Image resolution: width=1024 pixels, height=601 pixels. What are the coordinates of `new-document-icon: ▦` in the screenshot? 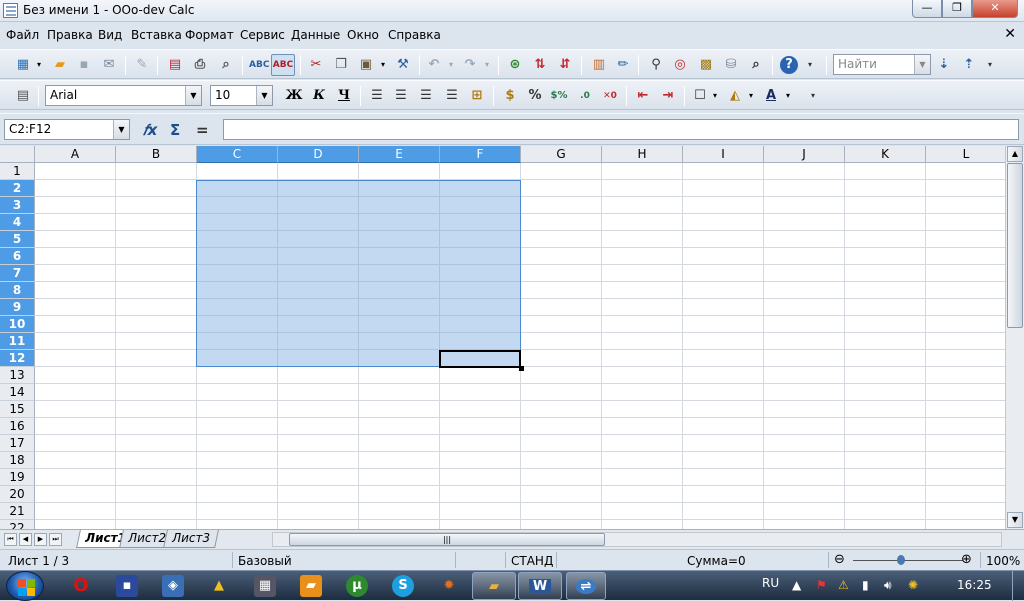 It's located at (23, 65).